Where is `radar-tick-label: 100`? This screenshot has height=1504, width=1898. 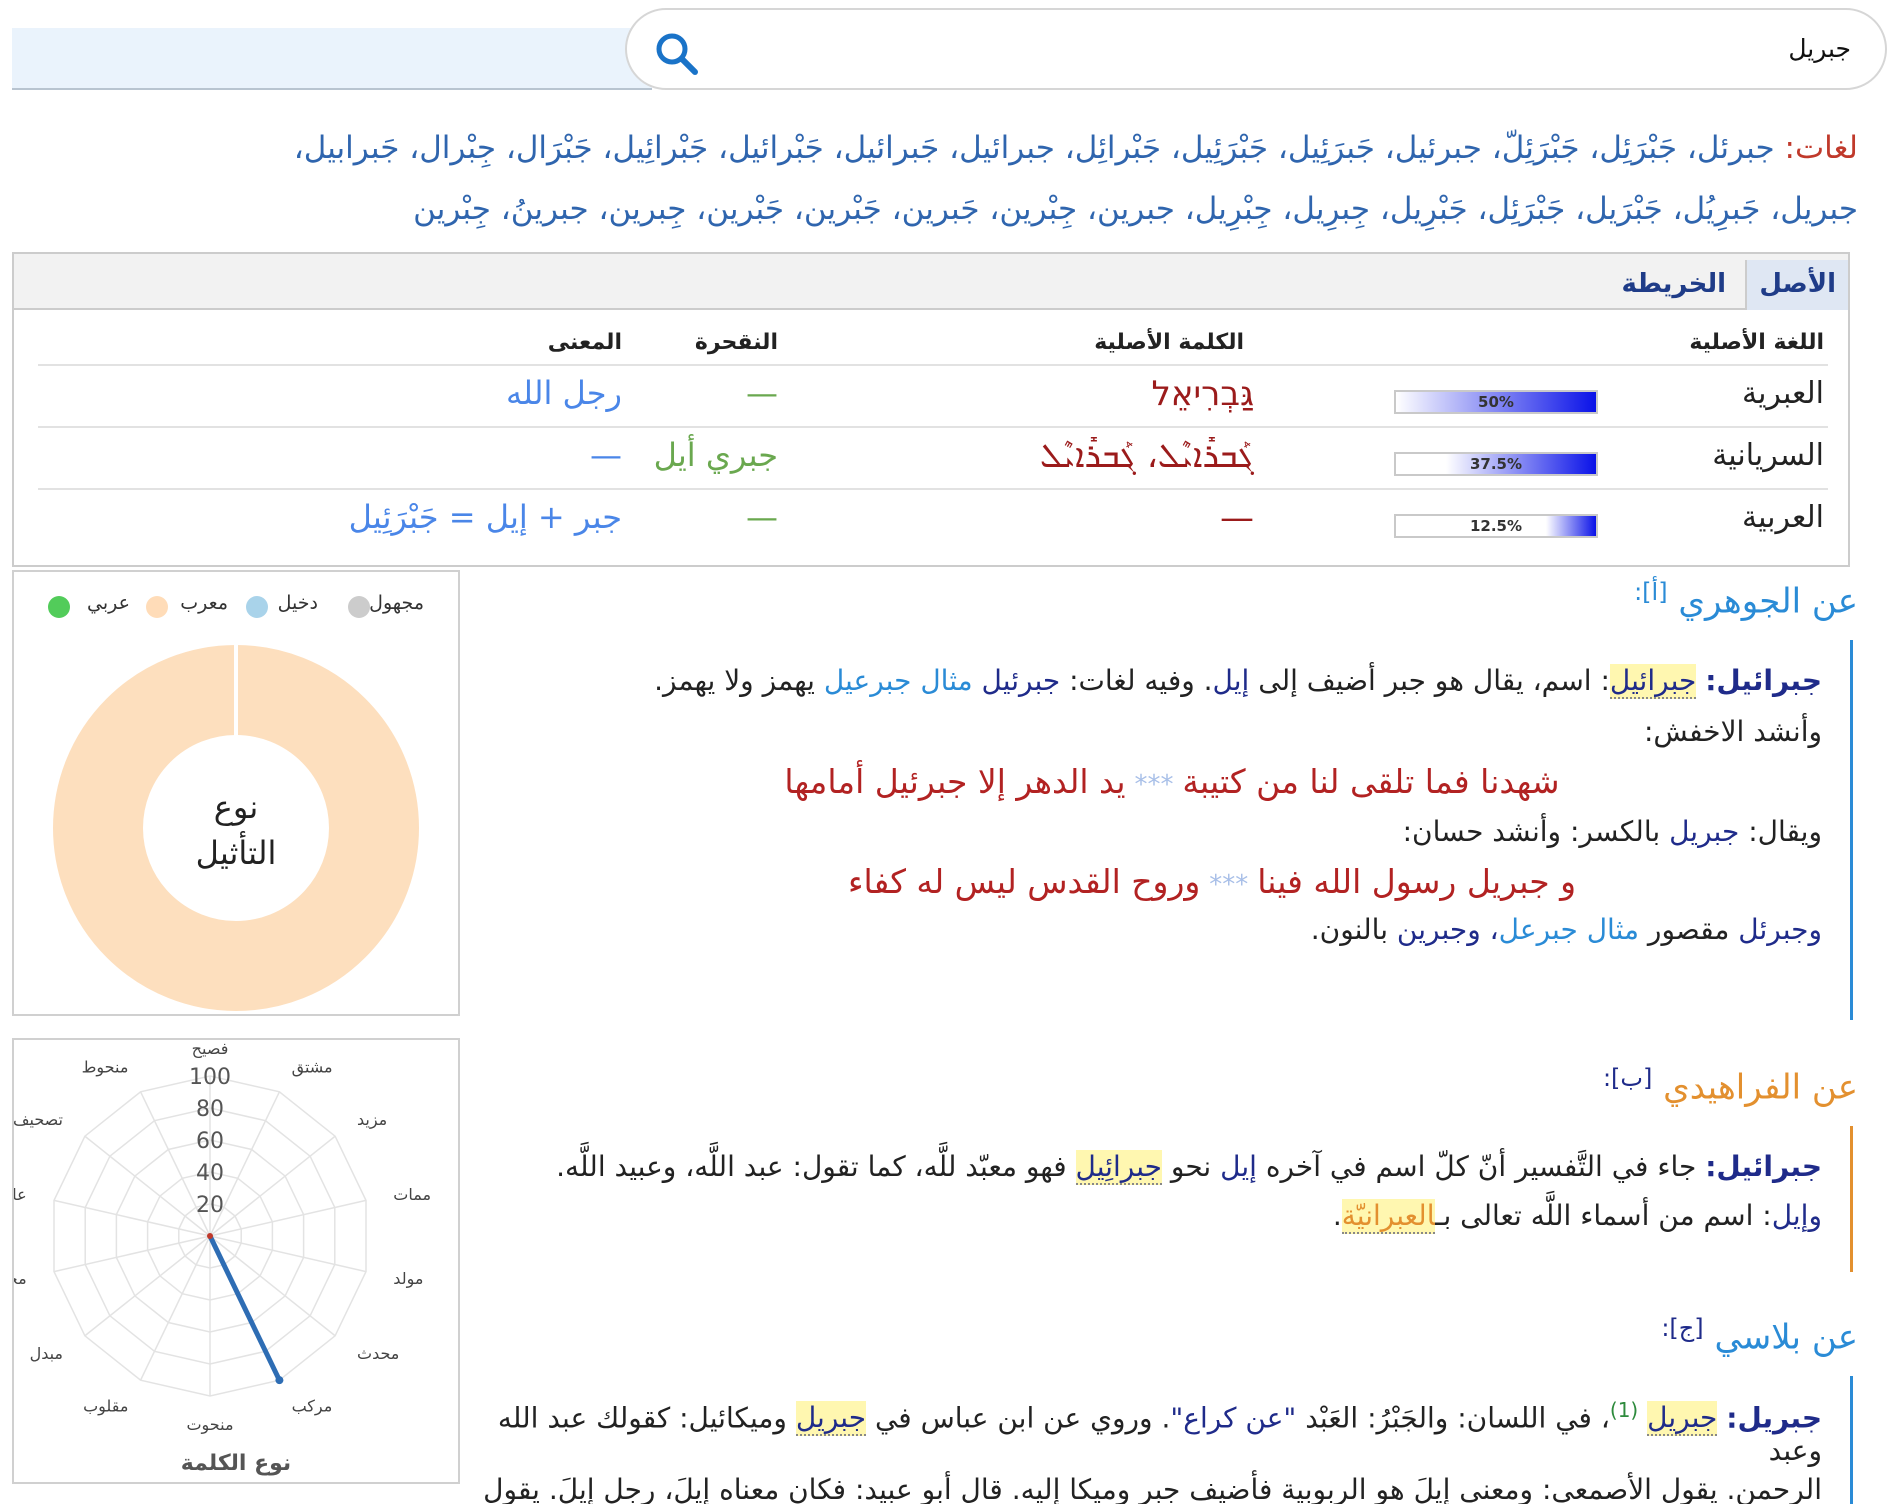 radar-tick-label: 100 is located at coordinates (210, 1077).